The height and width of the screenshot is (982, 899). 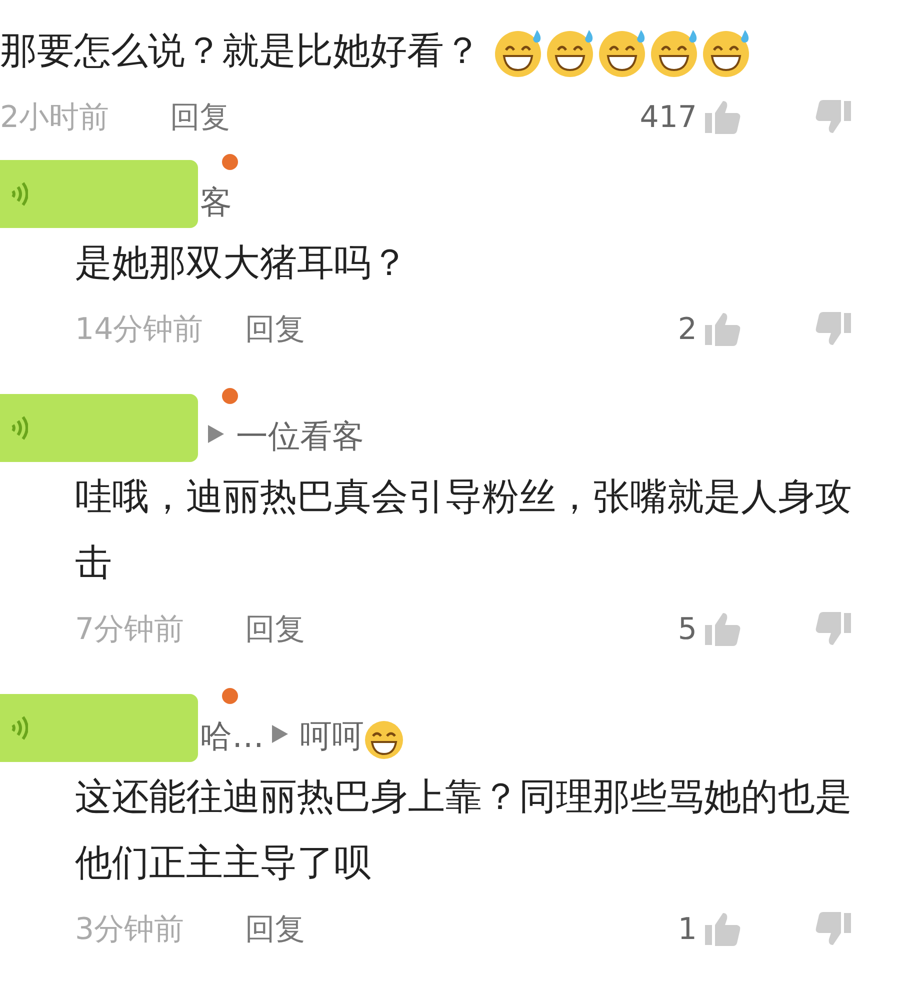 What do you see at coordinates (687, 929) in the screenshot?
I see `like-count: 1` at bounding box center [687, 929].